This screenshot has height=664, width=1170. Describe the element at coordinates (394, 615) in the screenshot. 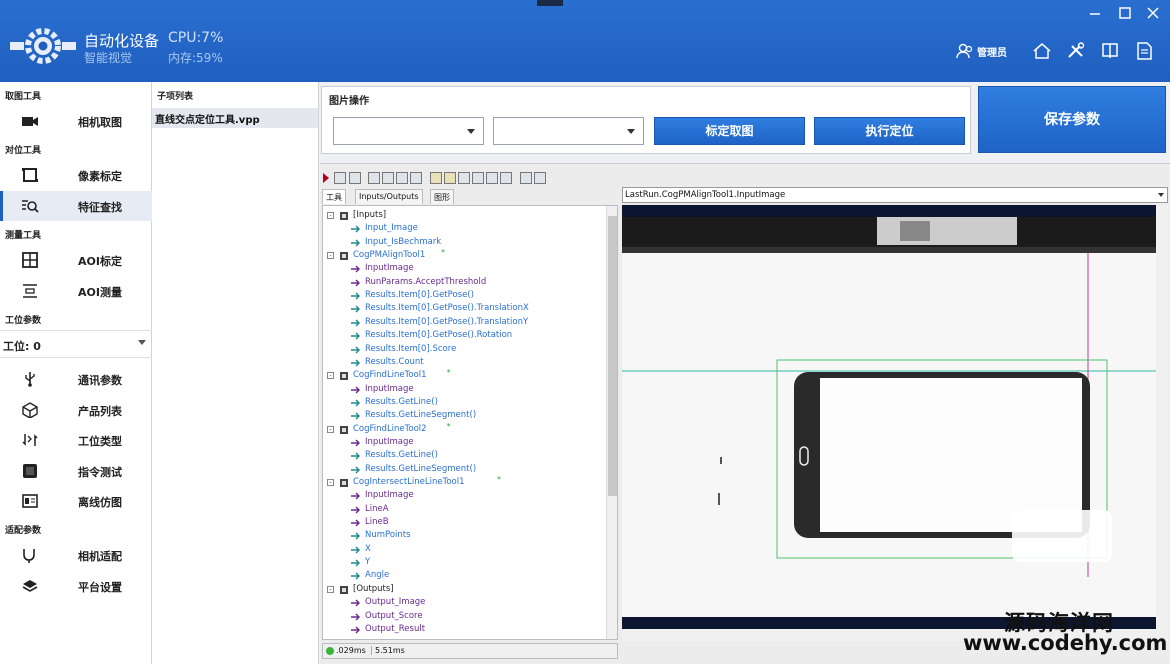

I see `tree-node-label: Output_Score` at that location.